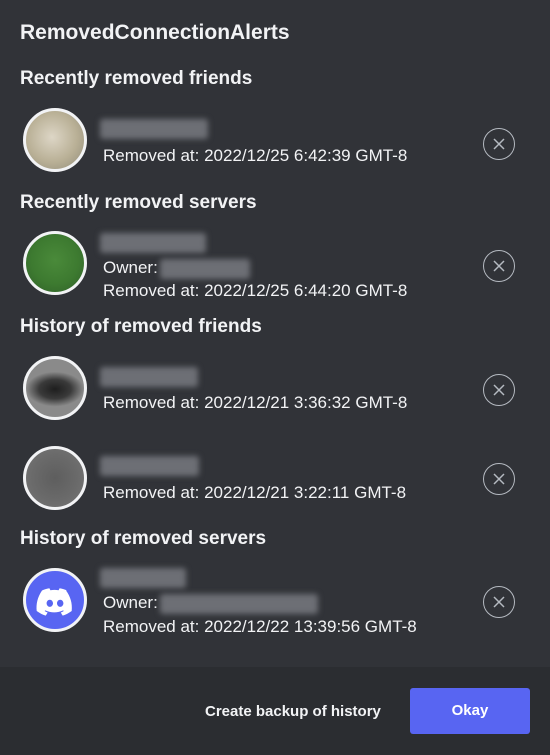 The image size is (550, 755). What do you see at coordinates (255, 492) in the screenshot?
I see `removed-at-text: Removed at: 2022/12/21 3:22:11 GMT-8` at bounding box center [255, 492].